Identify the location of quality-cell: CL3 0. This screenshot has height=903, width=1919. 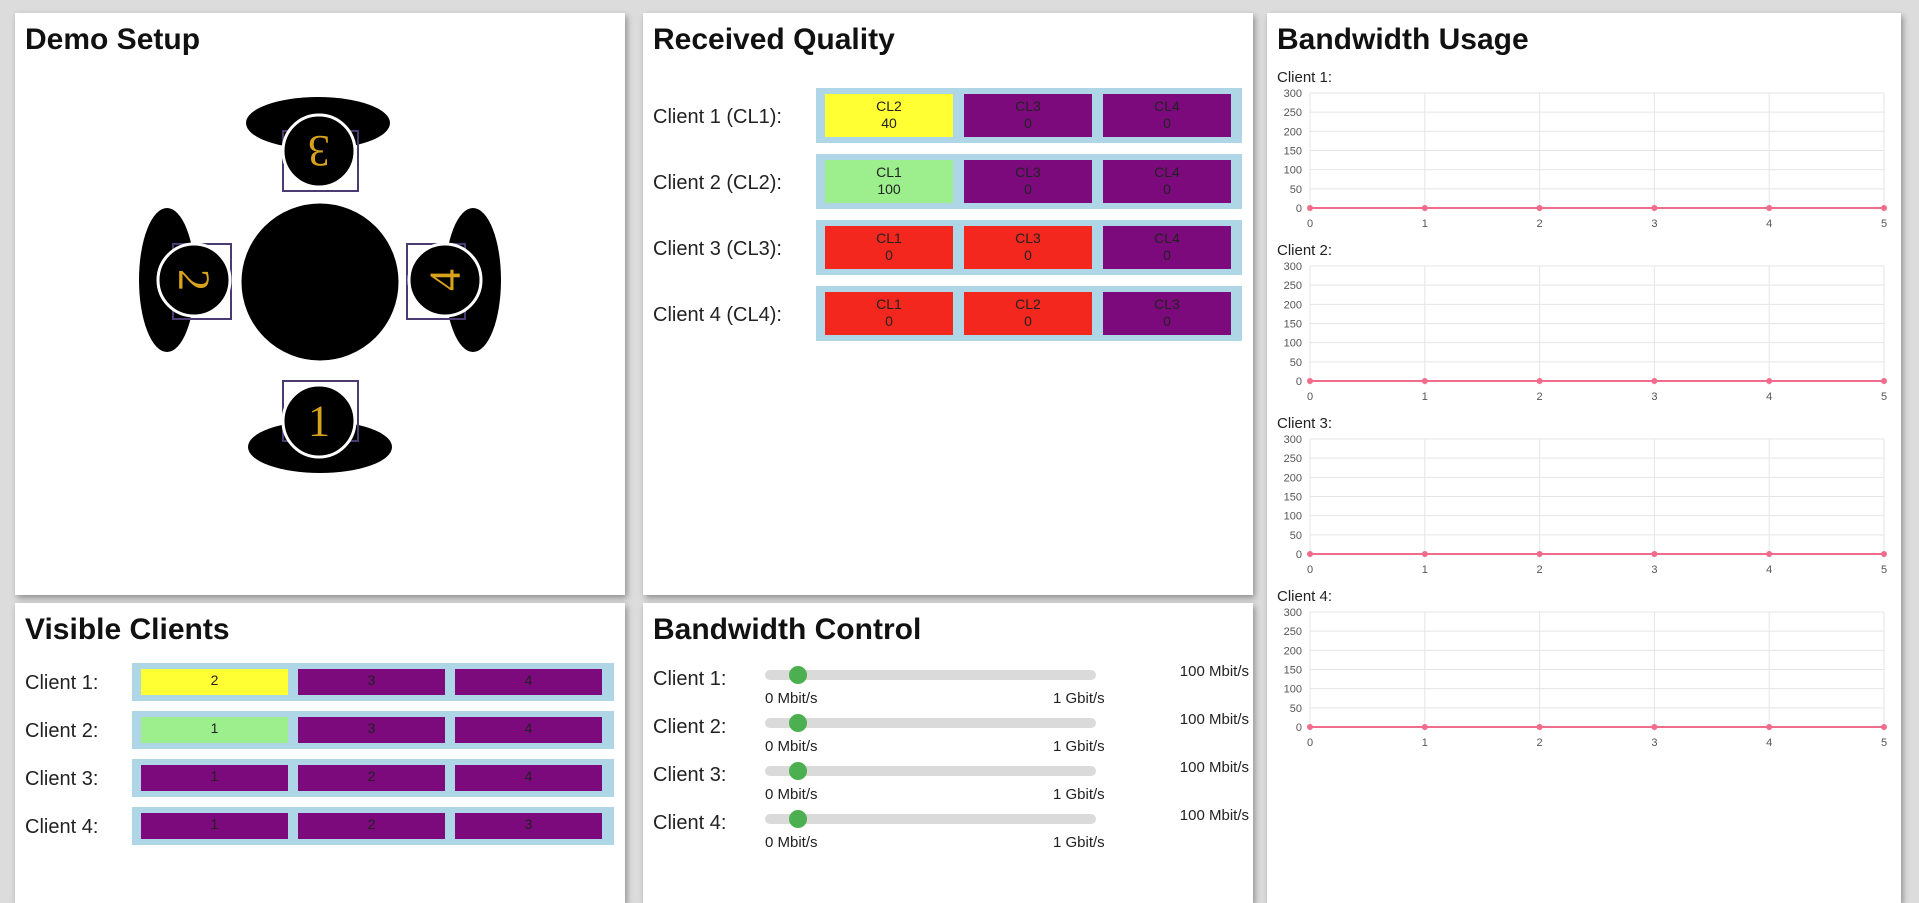
(1167, 313).